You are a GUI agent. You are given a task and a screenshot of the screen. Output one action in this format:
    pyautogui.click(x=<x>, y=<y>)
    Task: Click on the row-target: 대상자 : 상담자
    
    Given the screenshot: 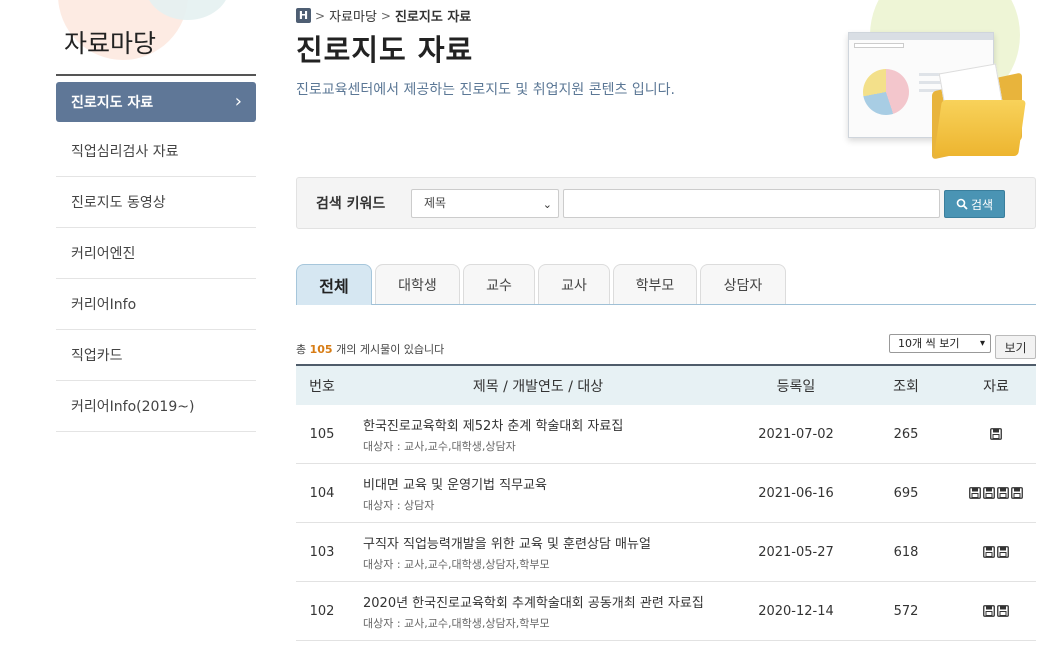 What is the action you would take?
    pyautogui.click(x=399, y=505)
    